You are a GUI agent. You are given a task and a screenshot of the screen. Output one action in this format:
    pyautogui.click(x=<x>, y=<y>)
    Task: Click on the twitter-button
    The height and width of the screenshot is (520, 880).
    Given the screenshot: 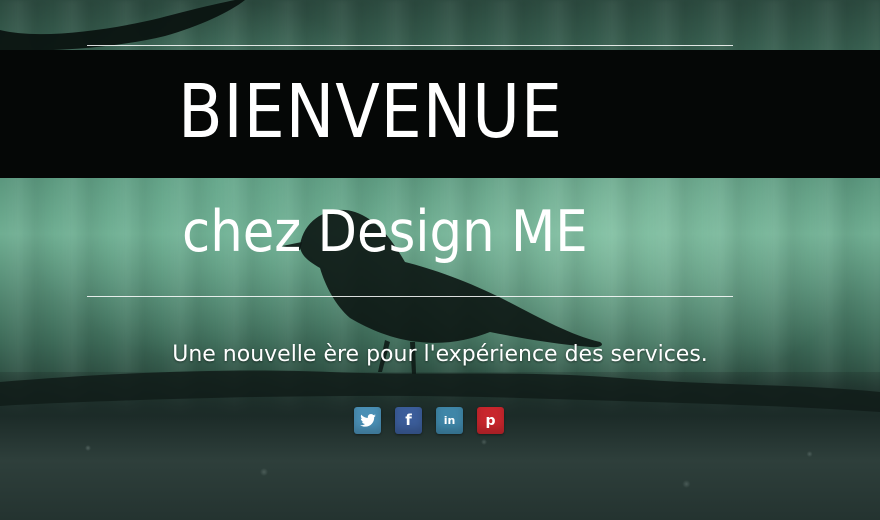 What is the action you would take?
    pyautogui.click(x=367, y=420)
    